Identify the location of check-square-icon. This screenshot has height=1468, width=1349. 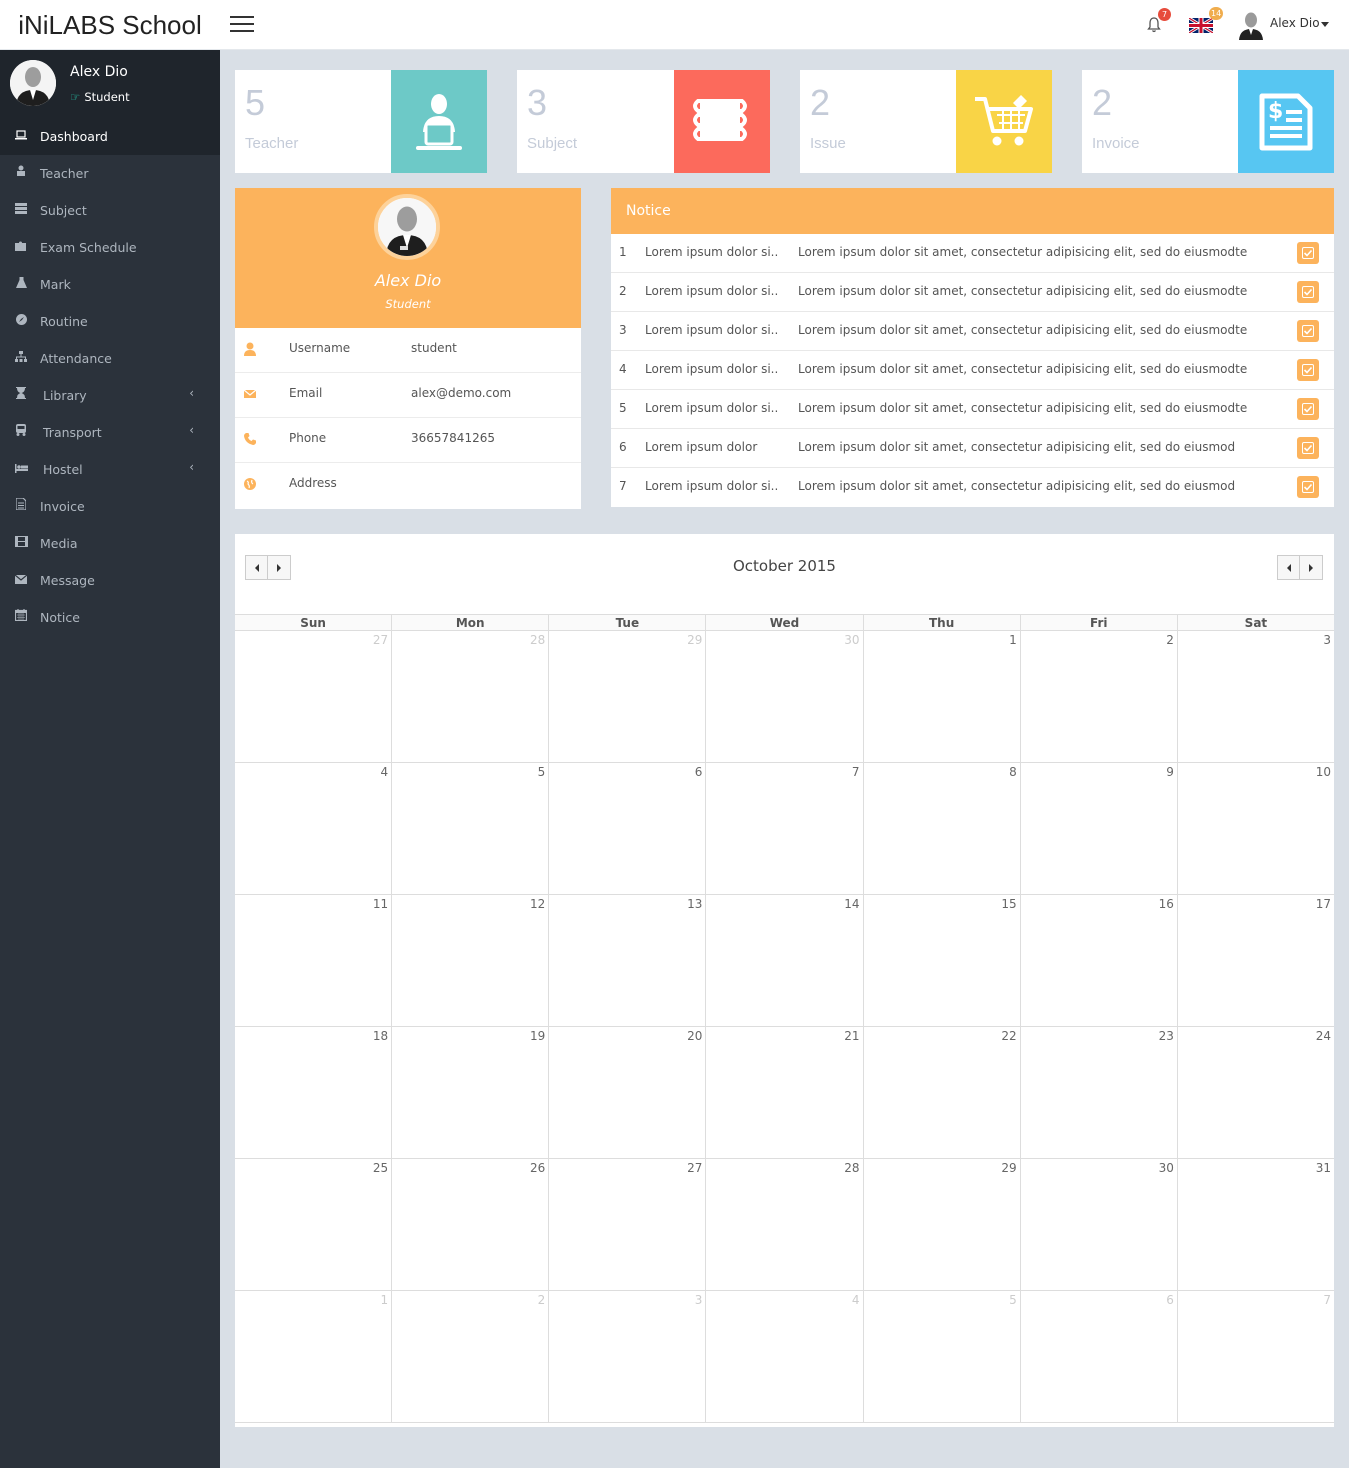
(1308, 331).